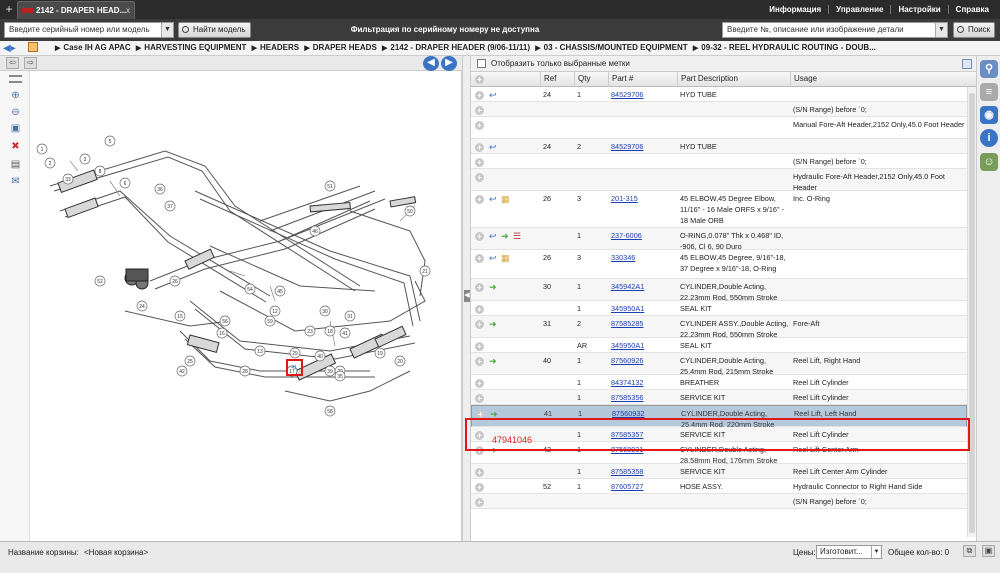  Describe the element at coordinates (30, 63) in the screenshot. I see `next-image-icon: ⇨` at that location.